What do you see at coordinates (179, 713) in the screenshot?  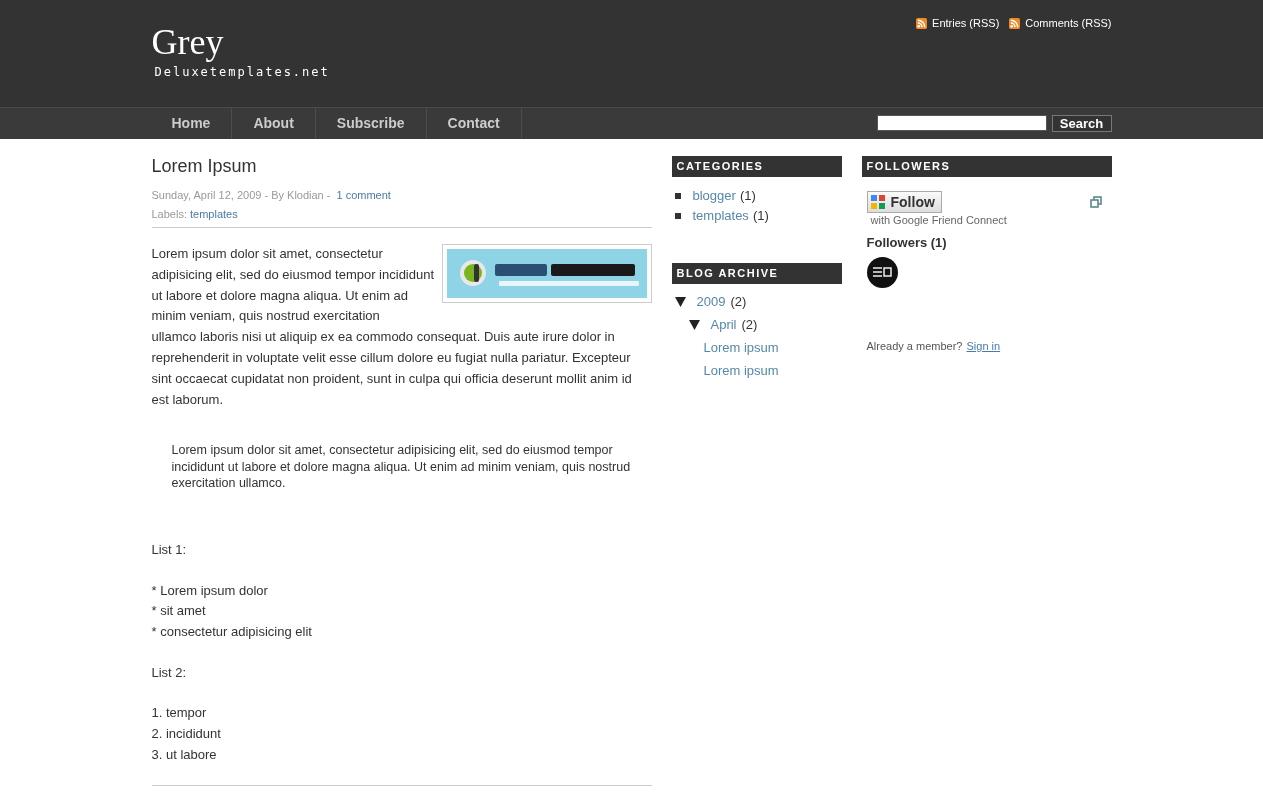 I see `list-line: 1. tempor` at bounding box center [179, 713].